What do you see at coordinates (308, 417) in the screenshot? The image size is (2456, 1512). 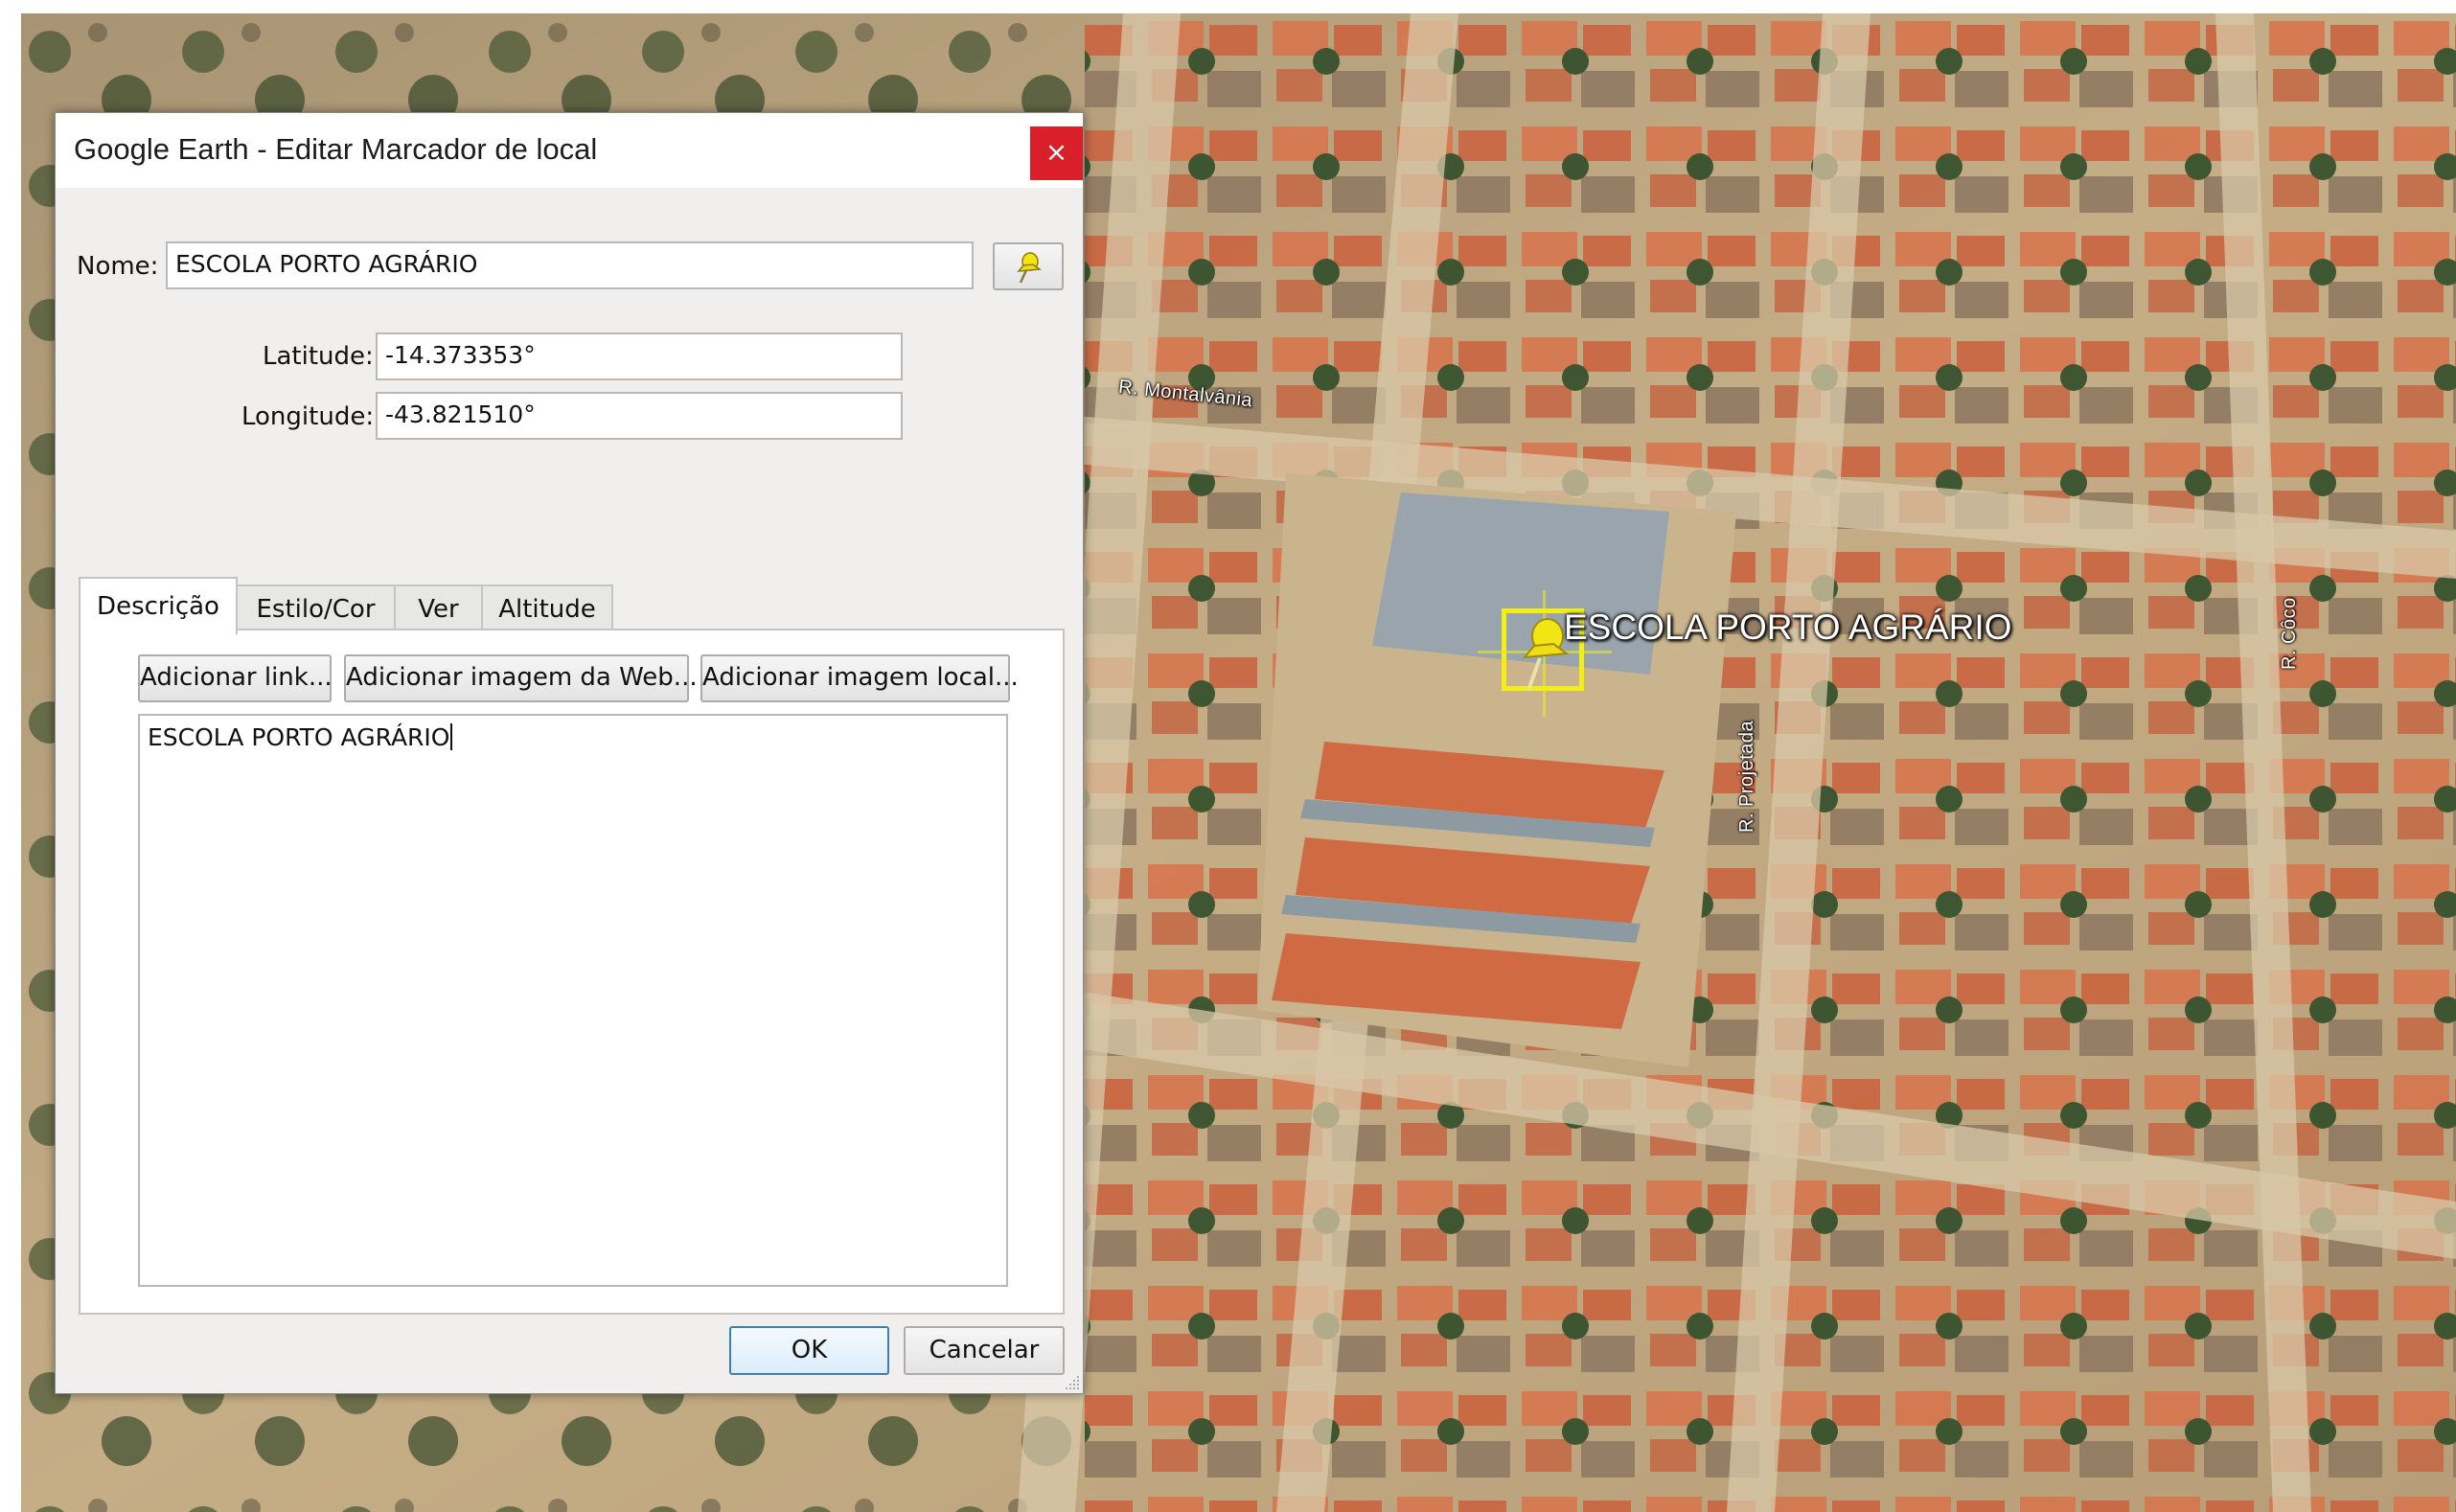 I see `longitude-label: Longitude:` at bounding box center [308, 417].